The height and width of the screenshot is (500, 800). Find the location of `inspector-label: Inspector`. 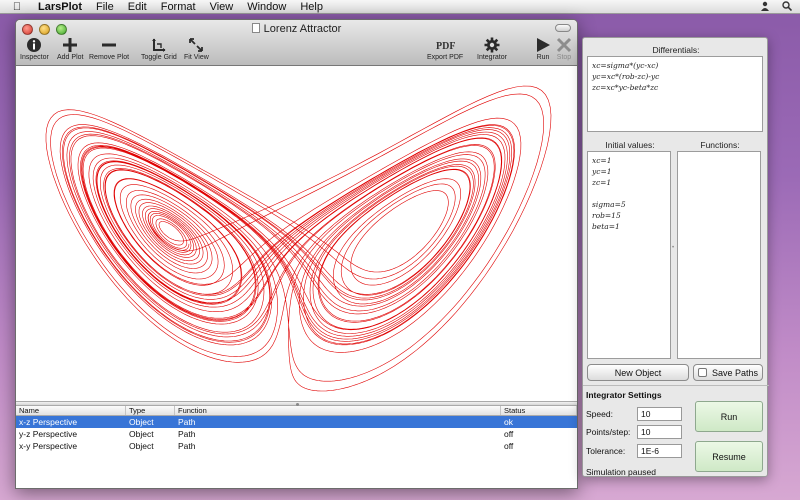

inspector-label: Inspector is located at coordinates (34, 57).